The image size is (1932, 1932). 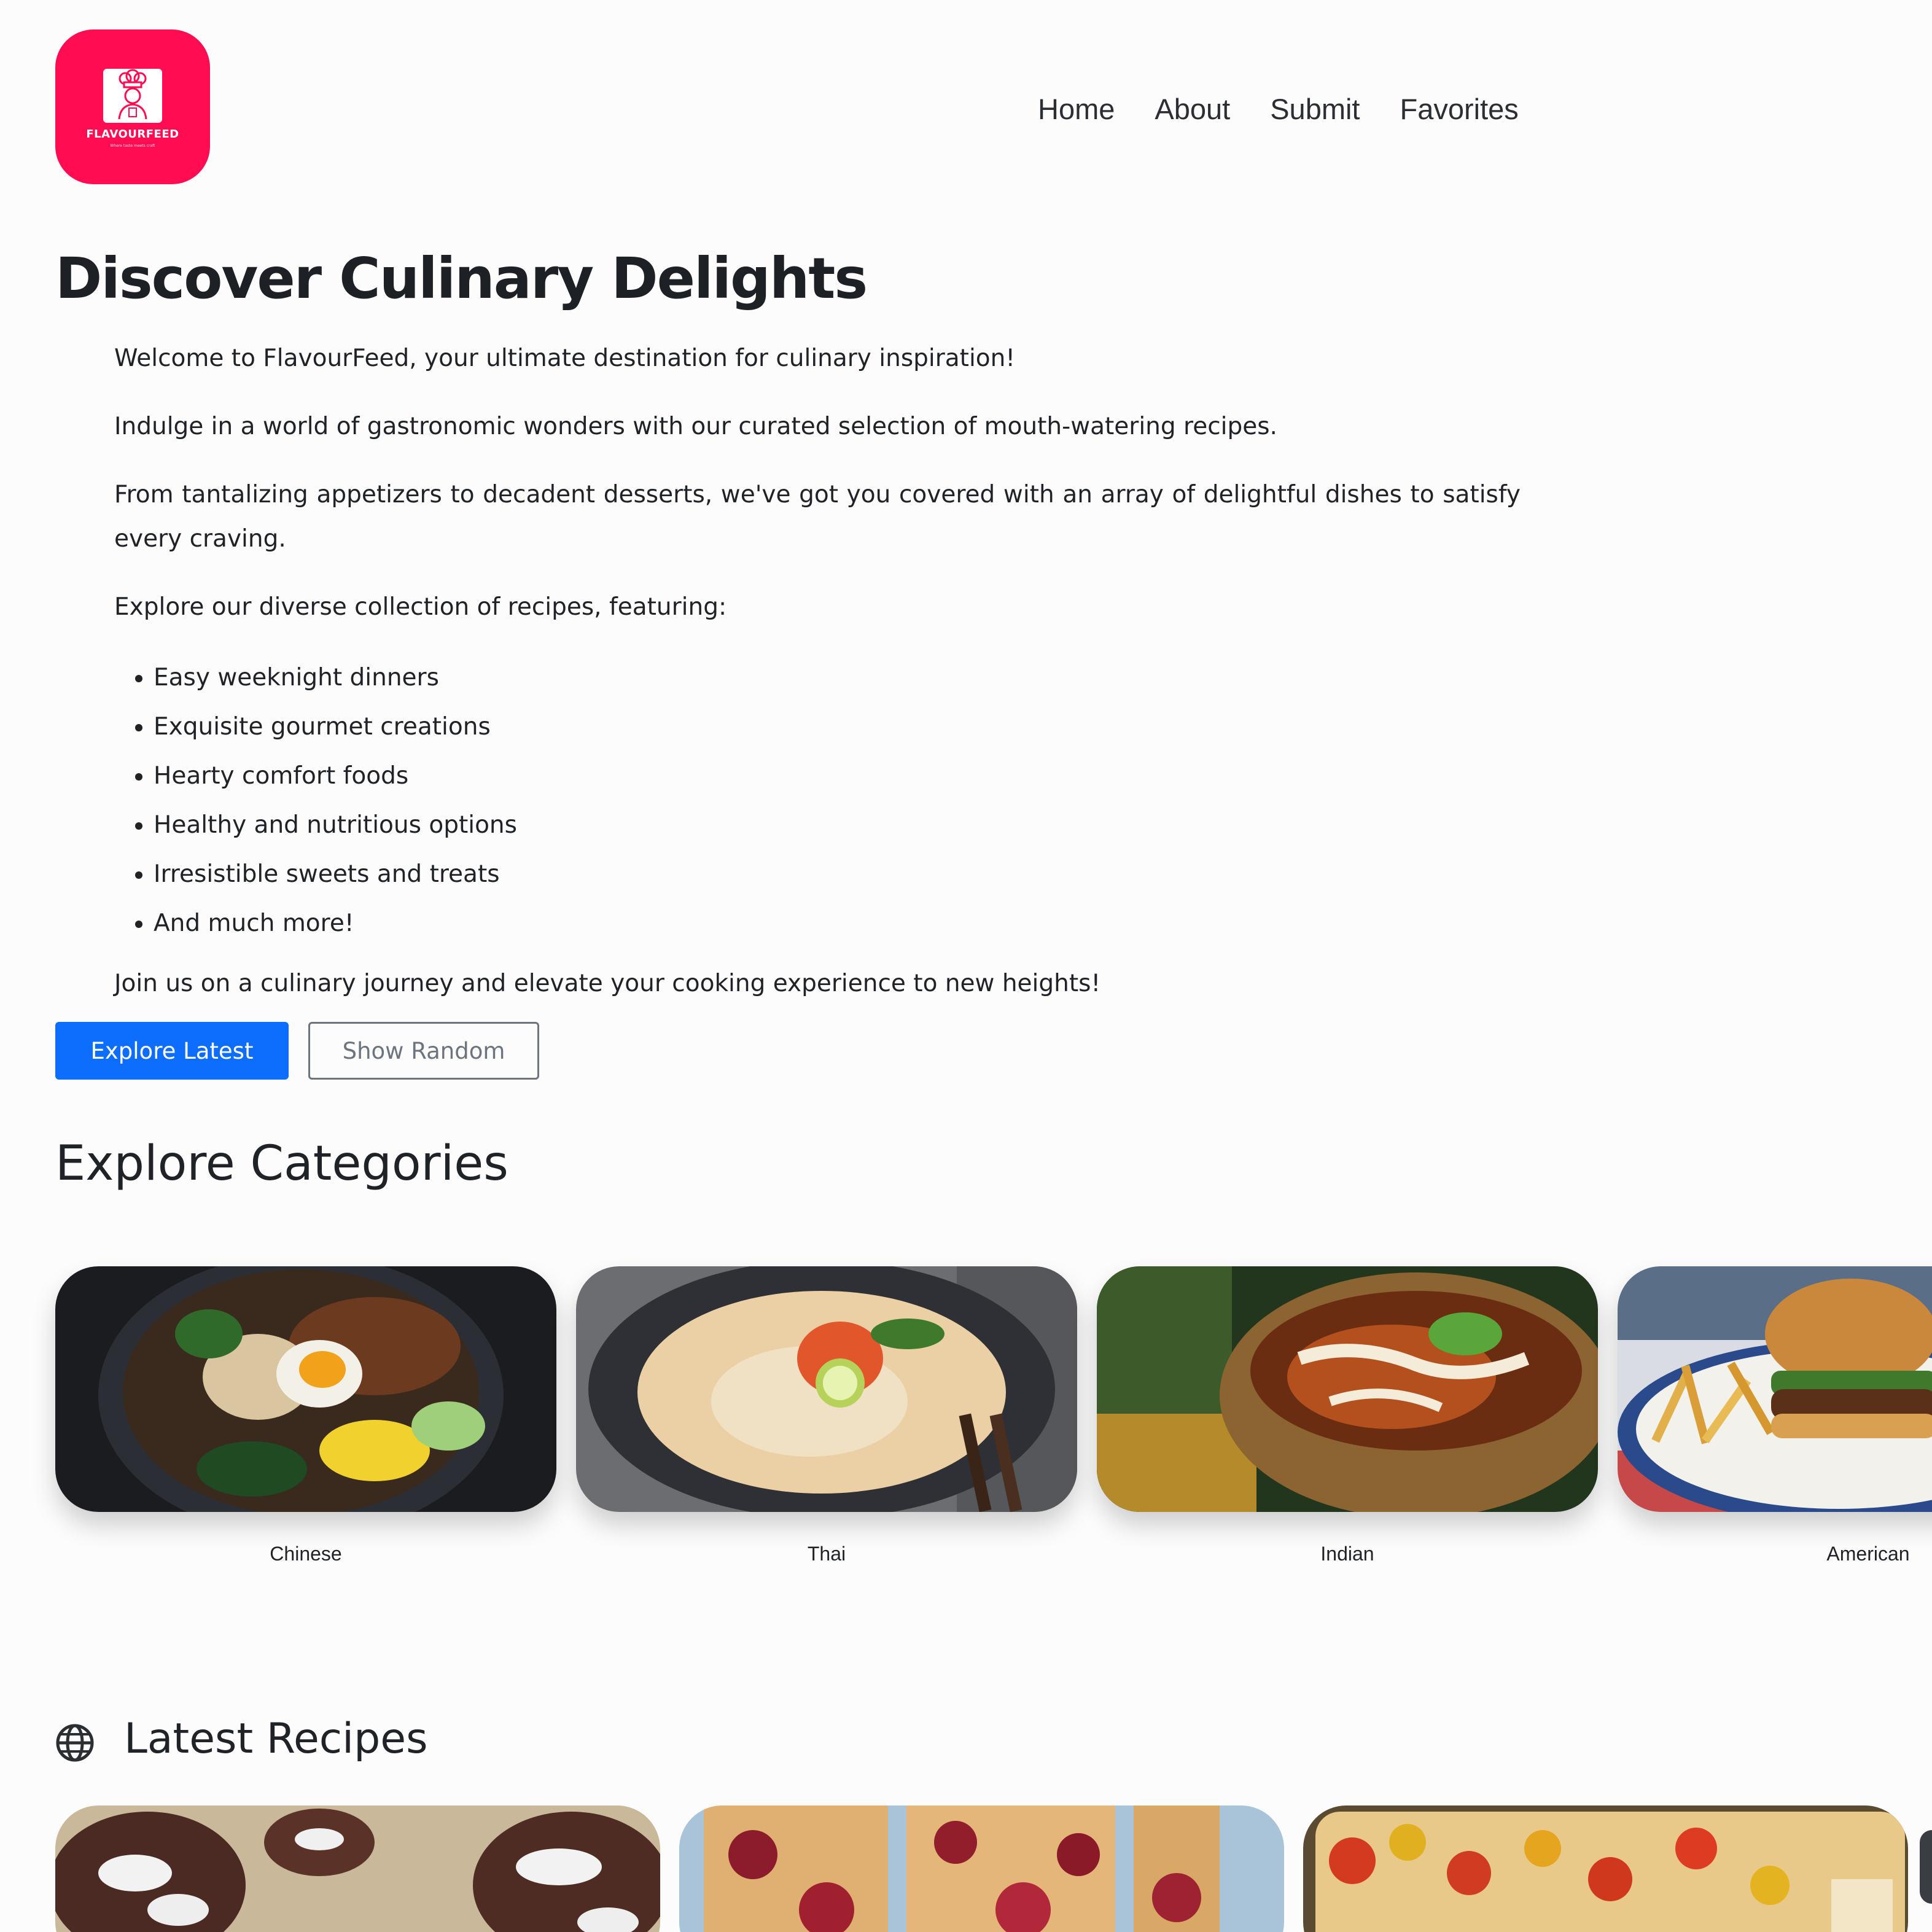 I want to click on brand-logo: FLAVOURFEED Where taste meets craft, so click(x=133, y=107).